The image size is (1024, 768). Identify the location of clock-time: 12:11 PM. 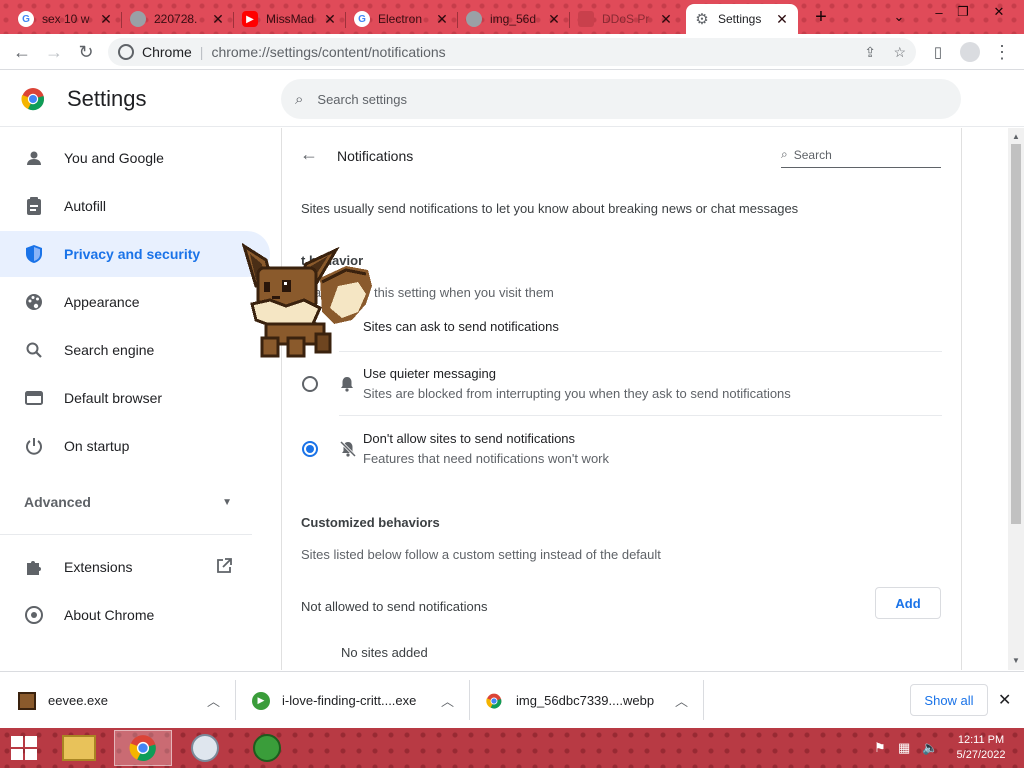
(981, 740).